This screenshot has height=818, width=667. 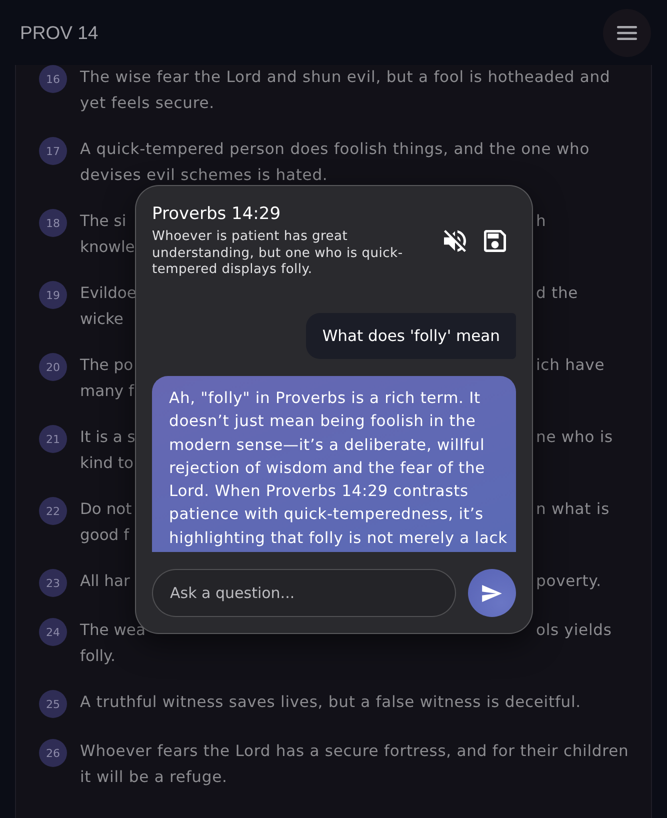 I want to click on assistant-message: Ah, "folly" in Proverbs is a rich term. It doesn’t just mean being foolish in the modern sense—it’s a deliberate, willful rejection of wisdom and the fear of the Lord. When Proverbs 14:29 contrasts patience with quick-temperedness, it’s highlighting that folly is not merely a lack, so click(x=334, y=464).